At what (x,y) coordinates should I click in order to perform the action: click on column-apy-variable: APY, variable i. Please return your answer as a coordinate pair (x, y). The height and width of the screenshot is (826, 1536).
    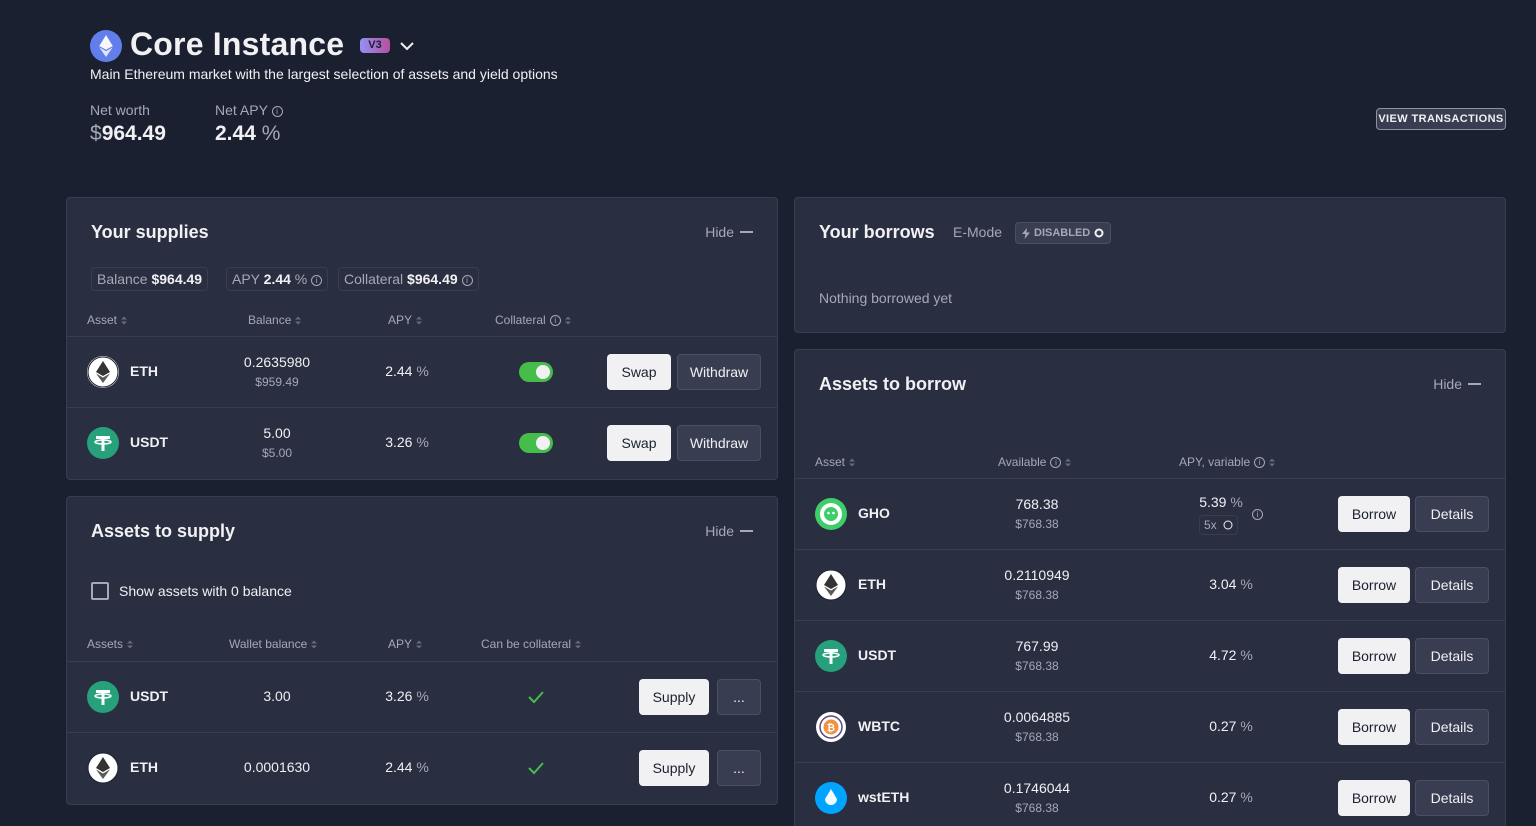
    Looking at the image, I should click on (1227, 462).